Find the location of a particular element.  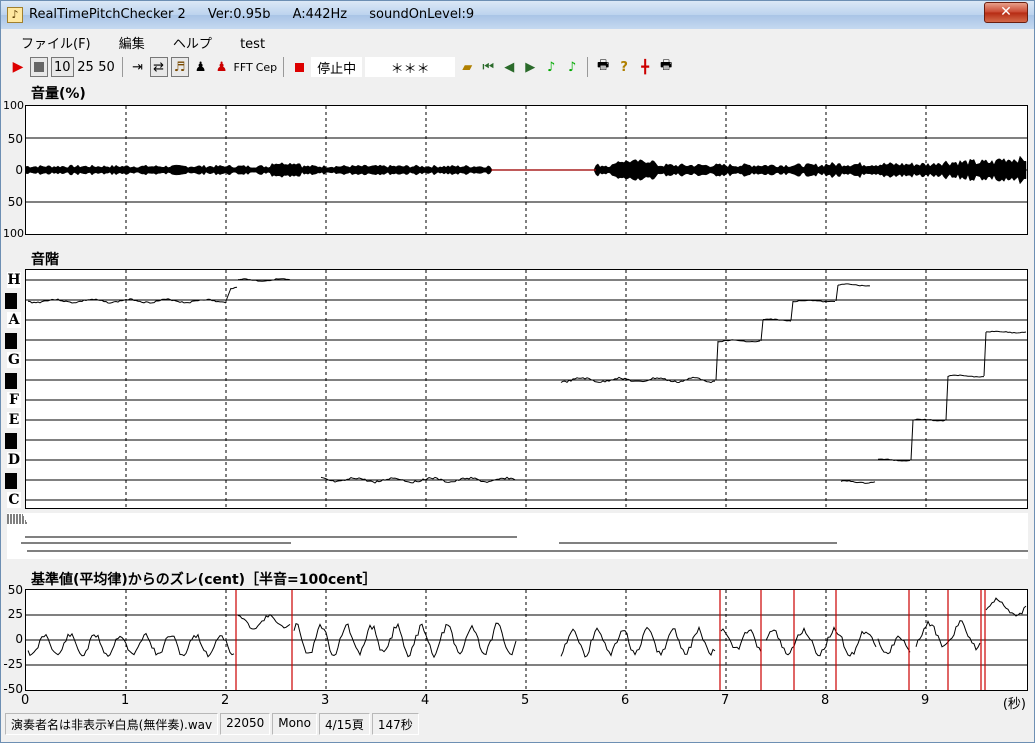

violin-icon: ♬ is located at coordinates (179, 67).